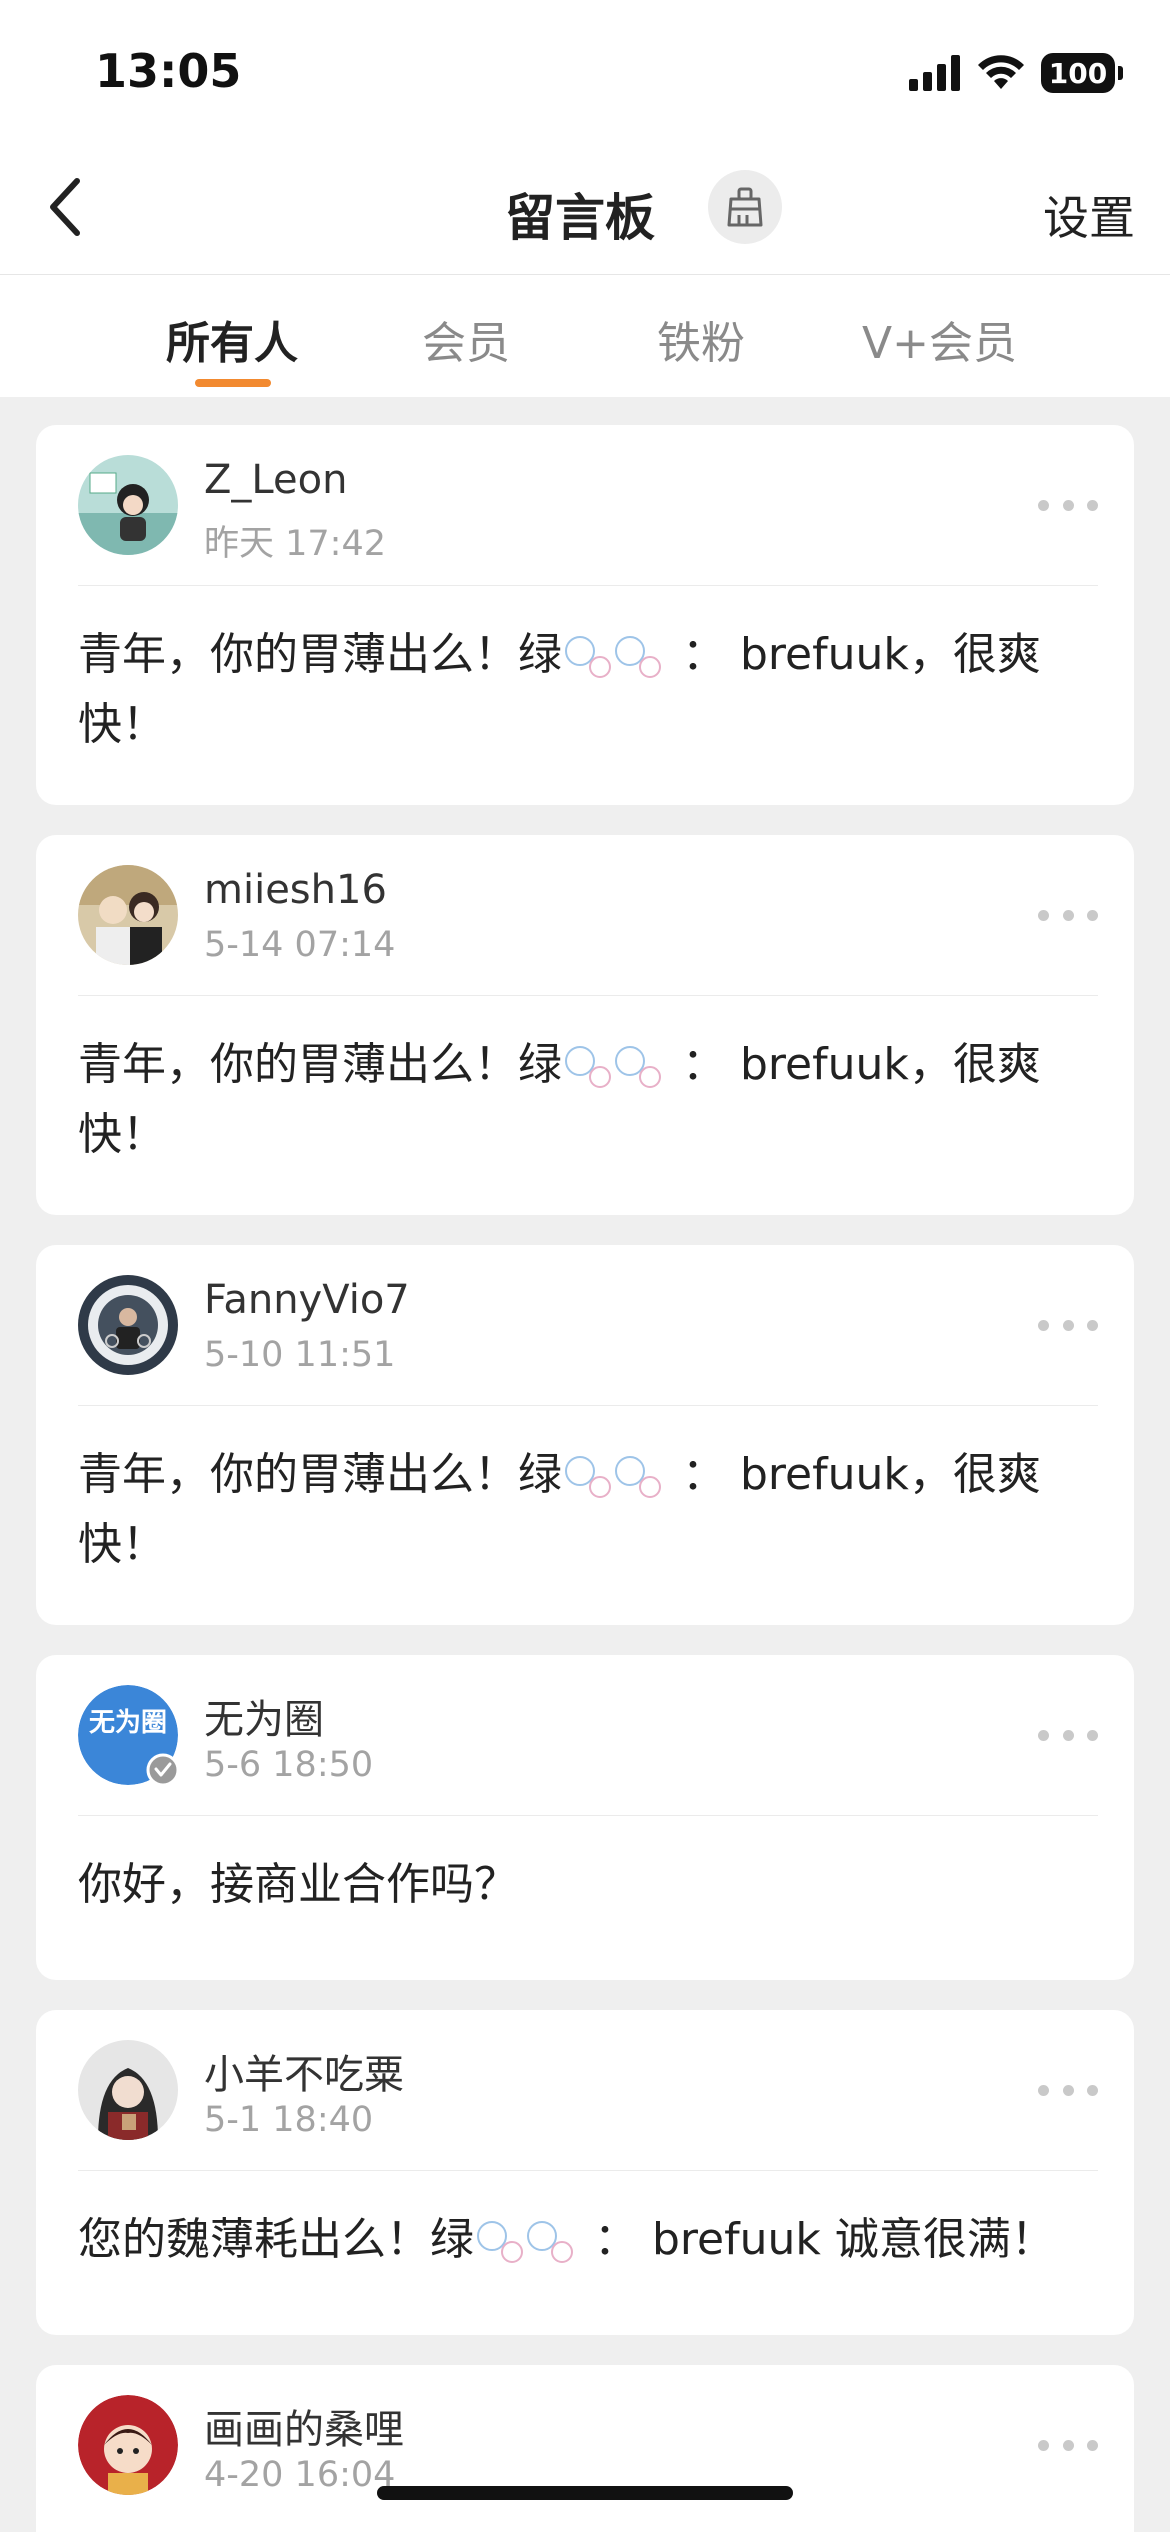 This screenshot has height=2532, width=1170. What do you see at coordinates (298, 1884) in the screenshot?
I see `message-text: 你好，接商业合作吗？` at bounding box center [298, 1884].